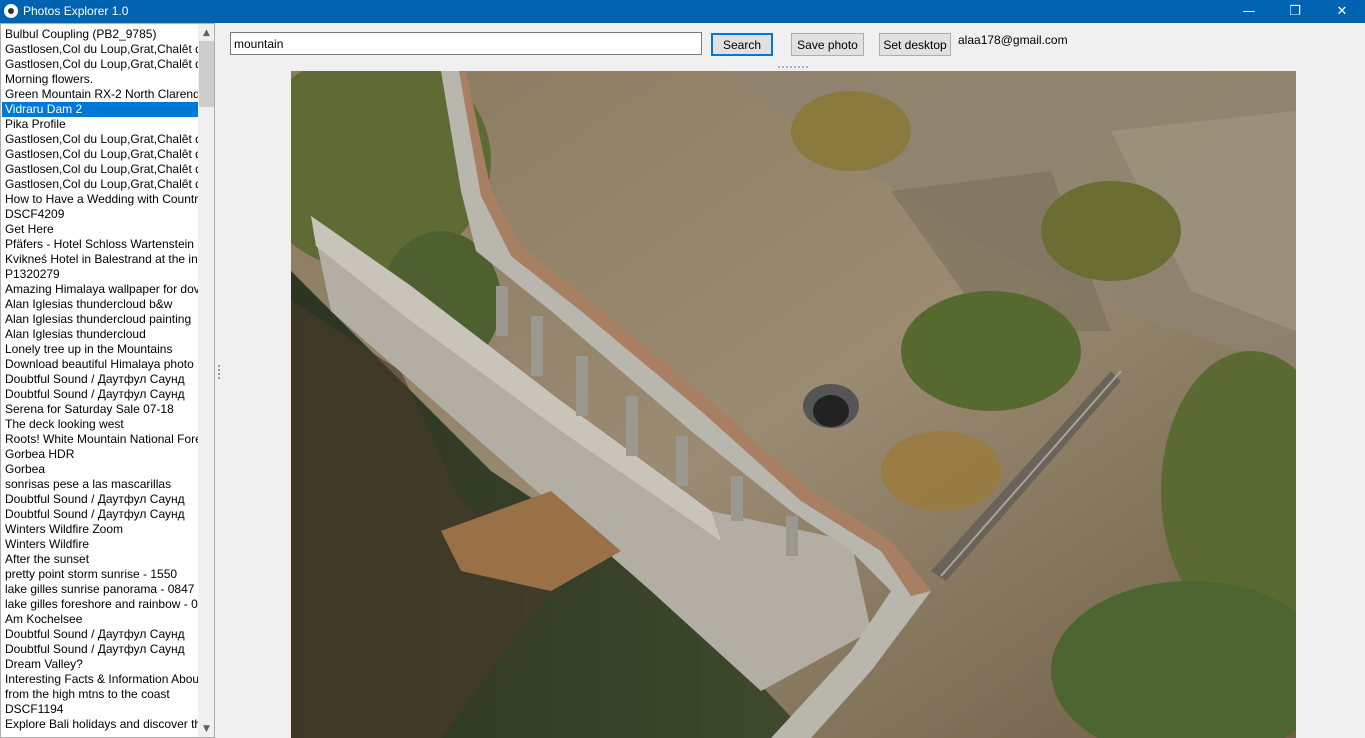 Image resolution: width=1365 pixels, height=738 pixels. Describe the element at coordinates (100, 364) in the screenshot. I see `list-item: Download beautiful Himalaya photo` at that location.